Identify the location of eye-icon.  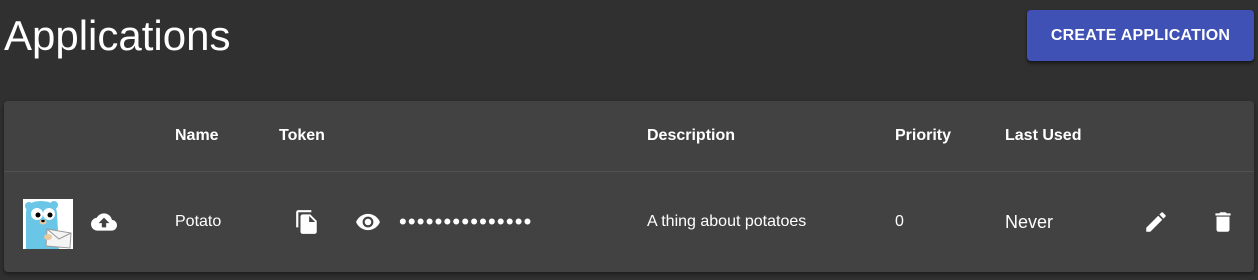
(368, 222).